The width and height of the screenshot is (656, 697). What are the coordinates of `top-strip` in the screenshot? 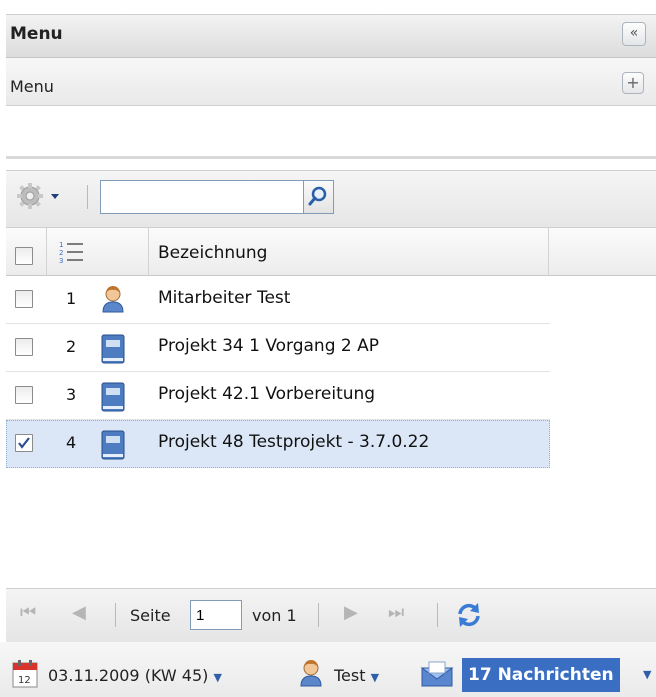 It's located at (328, 7).